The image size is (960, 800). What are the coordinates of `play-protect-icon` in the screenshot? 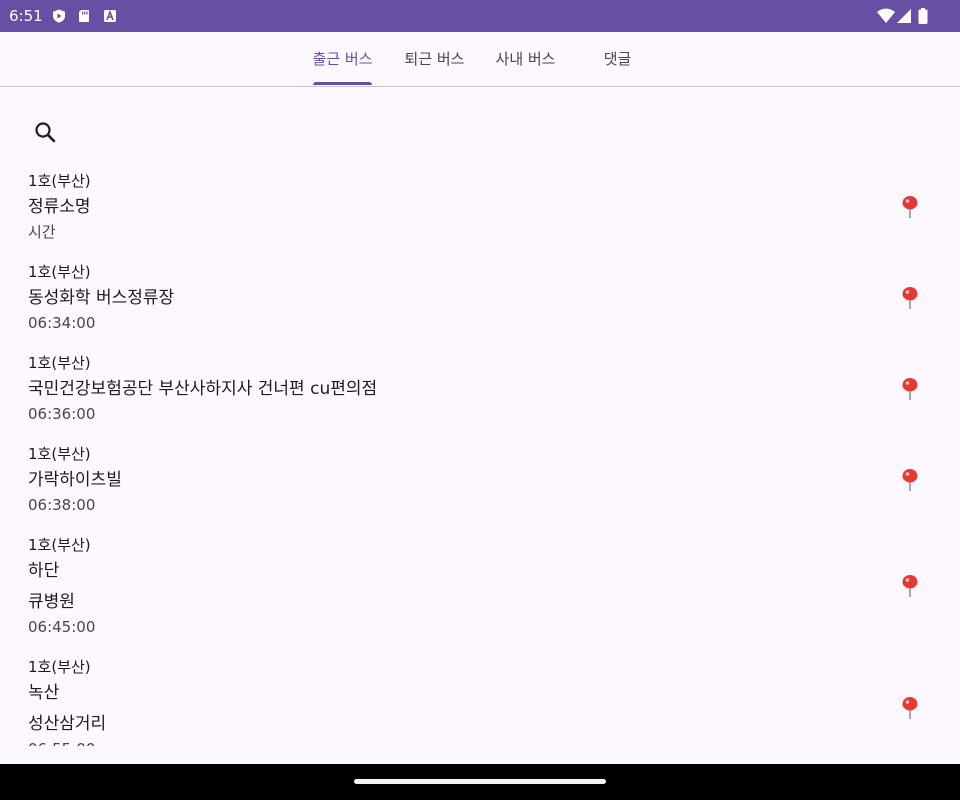 It's located at (59, 16).